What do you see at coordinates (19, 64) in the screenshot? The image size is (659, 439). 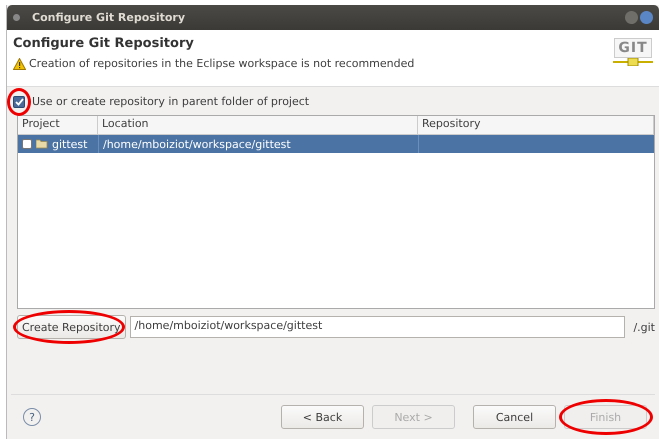 I see `warning-icon` at bounding box center [19, 64].